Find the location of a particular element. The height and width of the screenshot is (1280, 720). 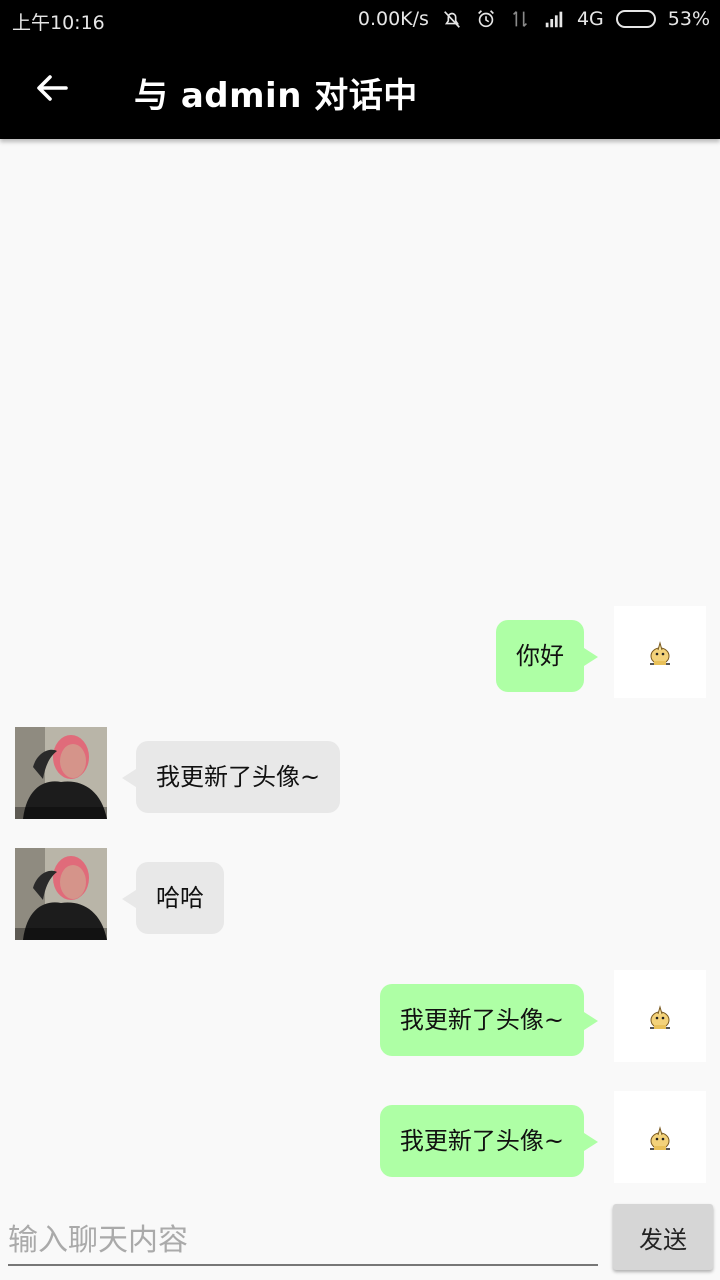

status-bar: 上午10:16 0.00K/s 4G 53% is located at coordinates (360, 20).